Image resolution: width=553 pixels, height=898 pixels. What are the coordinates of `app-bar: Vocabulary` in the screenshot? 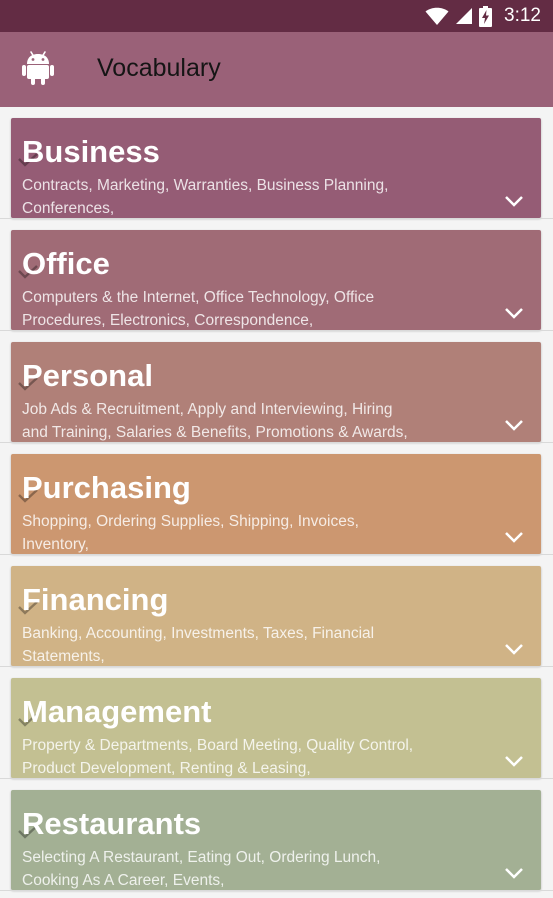 It's located at (276, 69).